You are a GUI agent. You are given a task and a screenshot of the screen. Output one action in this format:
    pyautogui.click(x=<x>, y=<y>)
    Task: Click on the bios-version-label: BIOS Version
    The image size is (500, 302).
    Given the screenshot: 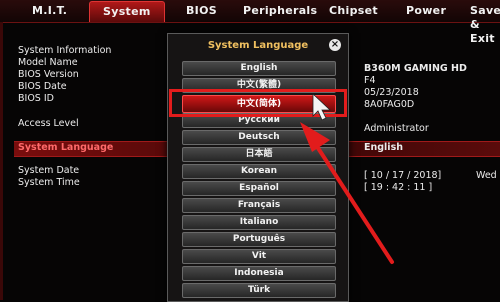 What is the action you would take?
    pyautogui.click(x=48, y=74)
    